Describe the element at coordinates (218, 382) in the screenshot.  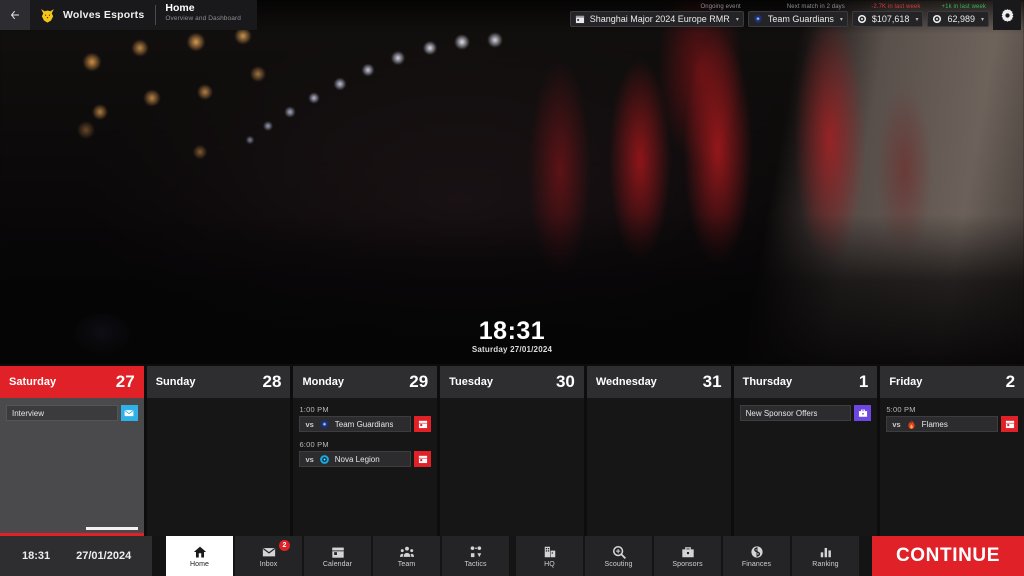
I see `calendar-day-header: Sunday 28` at that location.